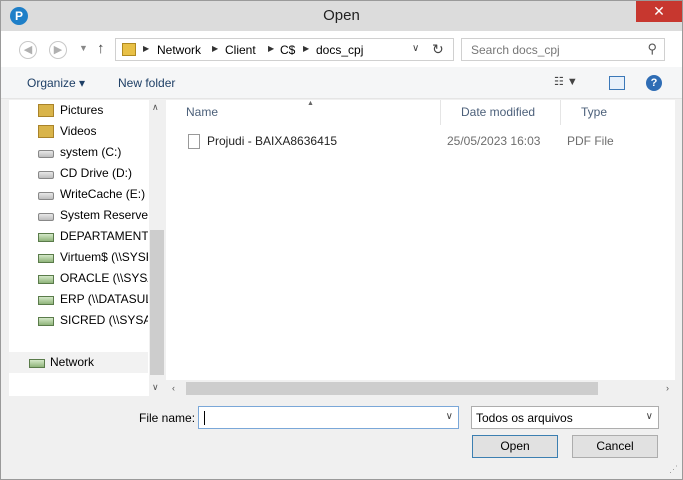  What do you see at coordinates (101, 48) in the screenshot?
I see `up-arrow-icon: ↑` at bounding box center [101, 48].